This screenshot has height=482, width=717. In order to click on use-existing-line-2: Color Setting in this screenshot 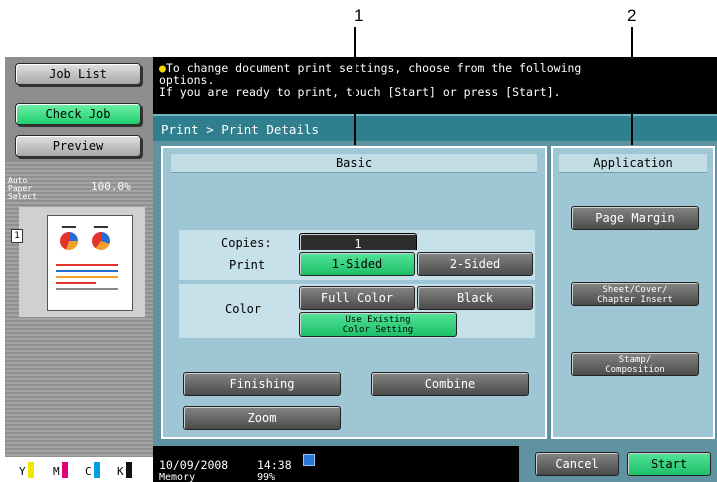, I will do `click(378, 330)`.